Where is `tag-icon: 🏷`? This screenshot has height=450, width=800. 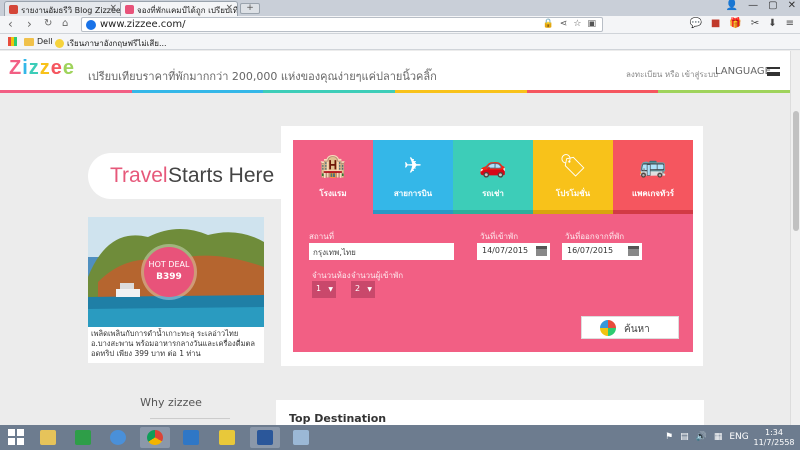
tag-icon: 🏷 is located at coordinates (573, 166).